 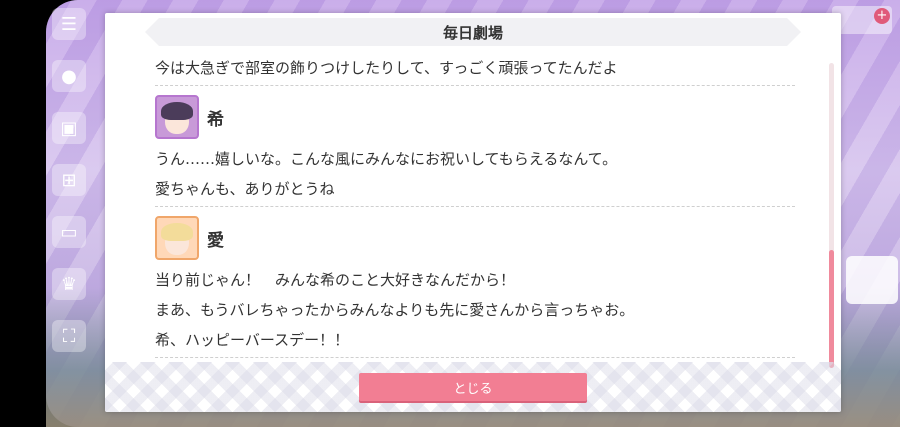 What do you see at coordinates (475, 117) in the screenshot?
I see `speaker-row: 希` at bounding box center [475, 117].